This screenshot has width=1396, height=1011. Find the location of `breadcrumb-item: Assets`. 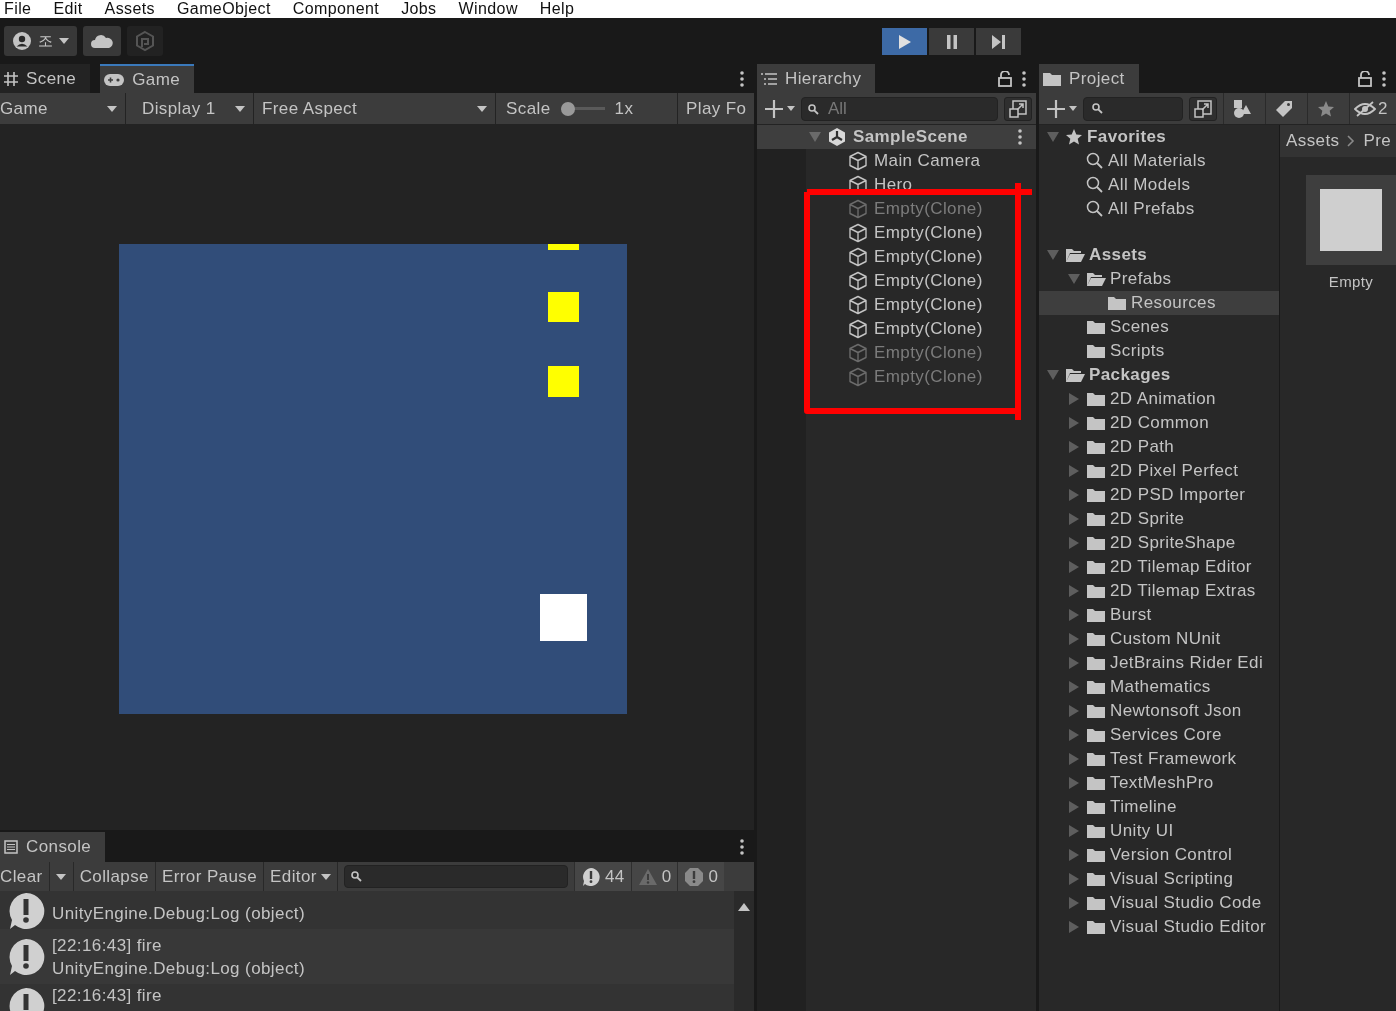

breadcrumb-item: Assets is located at coordinates (1313, 141).